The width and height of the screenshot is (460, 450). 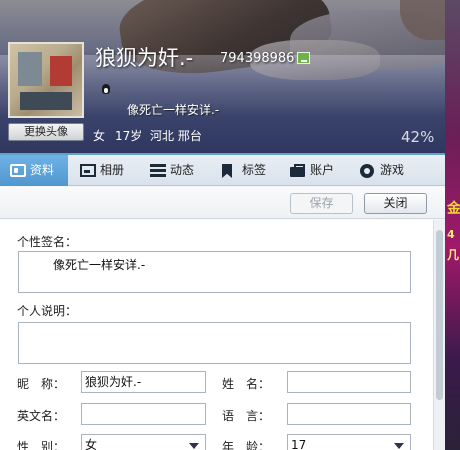 What do you see at coordinates (257, 58) in the screenshot?
I see `qq-number: 794398986` at bounding box center [257, 58].